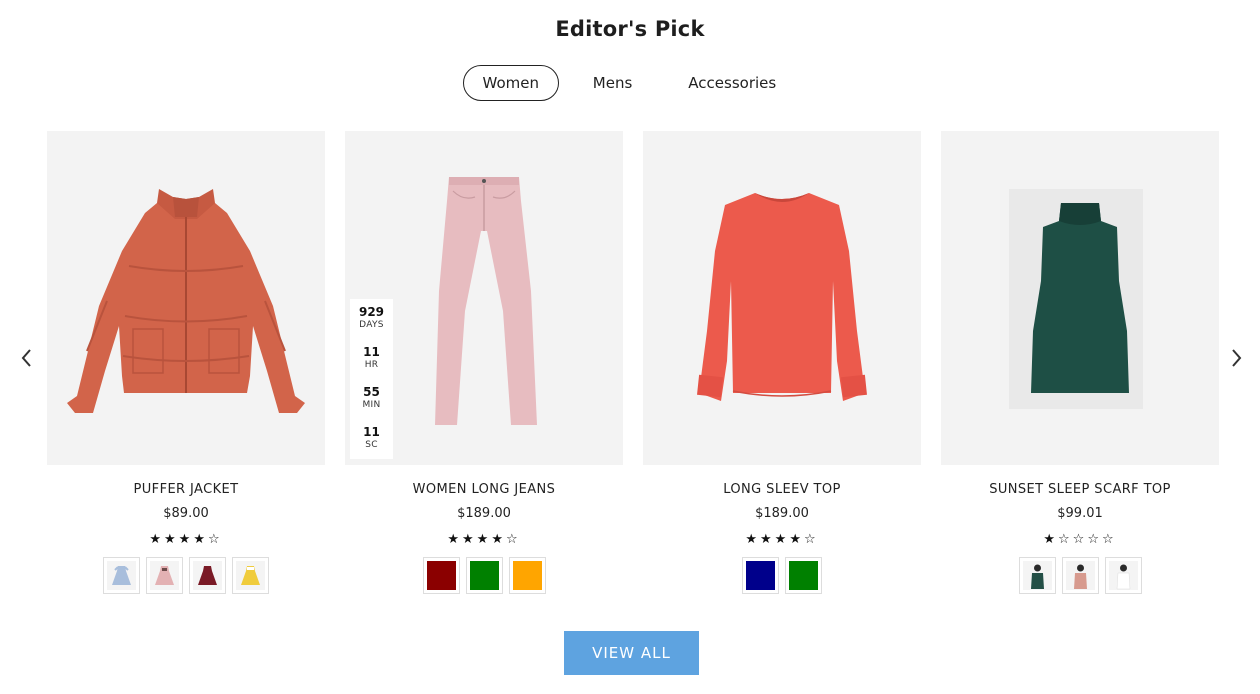 Image resolution: width=1260 pixels, height=694 pixels. What do you see at coordinates (613, 83) in the screenshot?
I see `tab-mens: Mens` at bounding box center [613, 83].